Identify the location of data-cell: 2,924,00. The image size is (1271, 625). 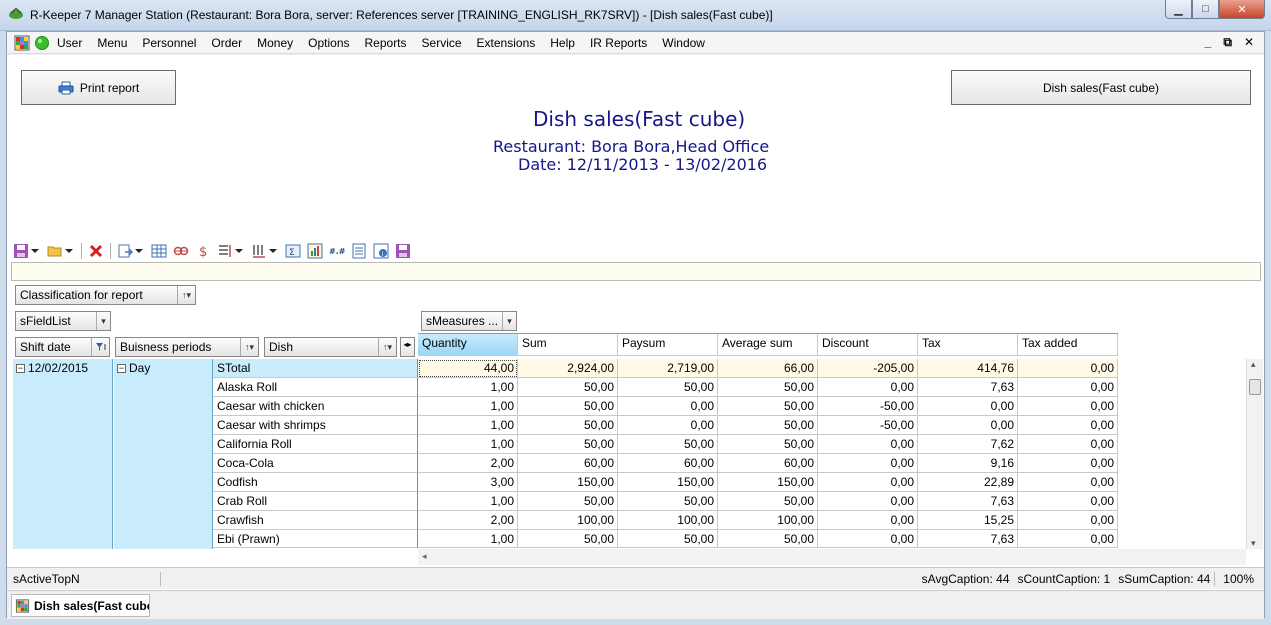
(568, 368).